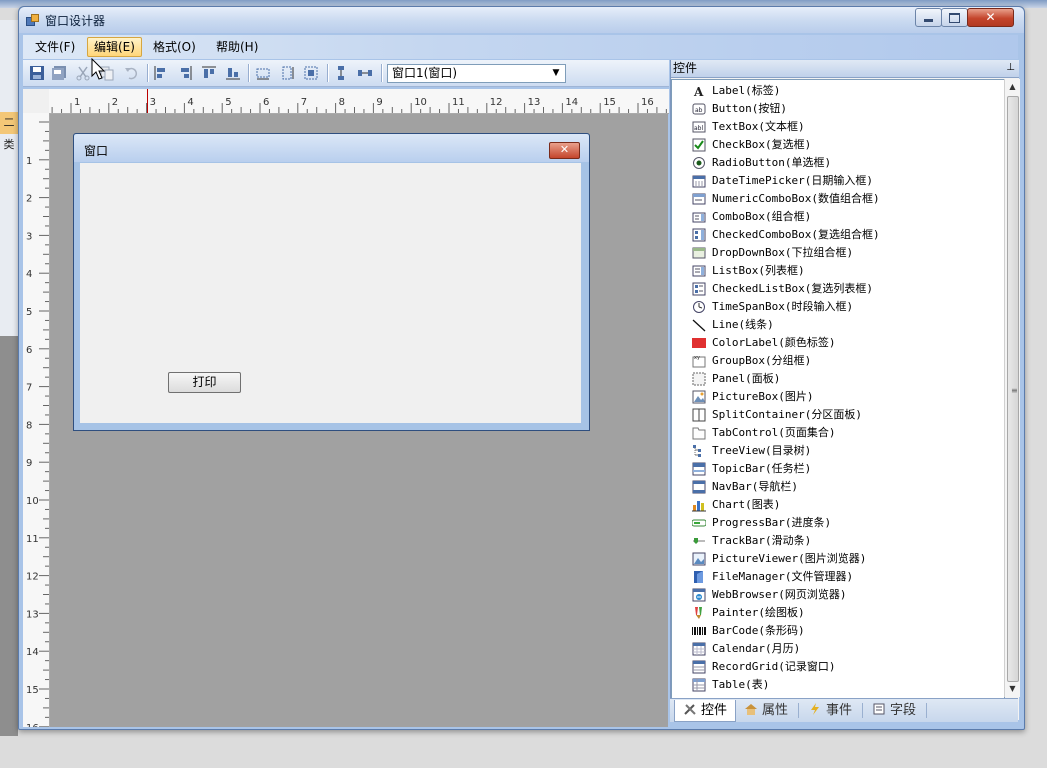 This screenshot has height=768, width=1047. I want to click on menu-help: 帮助(H), so click(237, 47).